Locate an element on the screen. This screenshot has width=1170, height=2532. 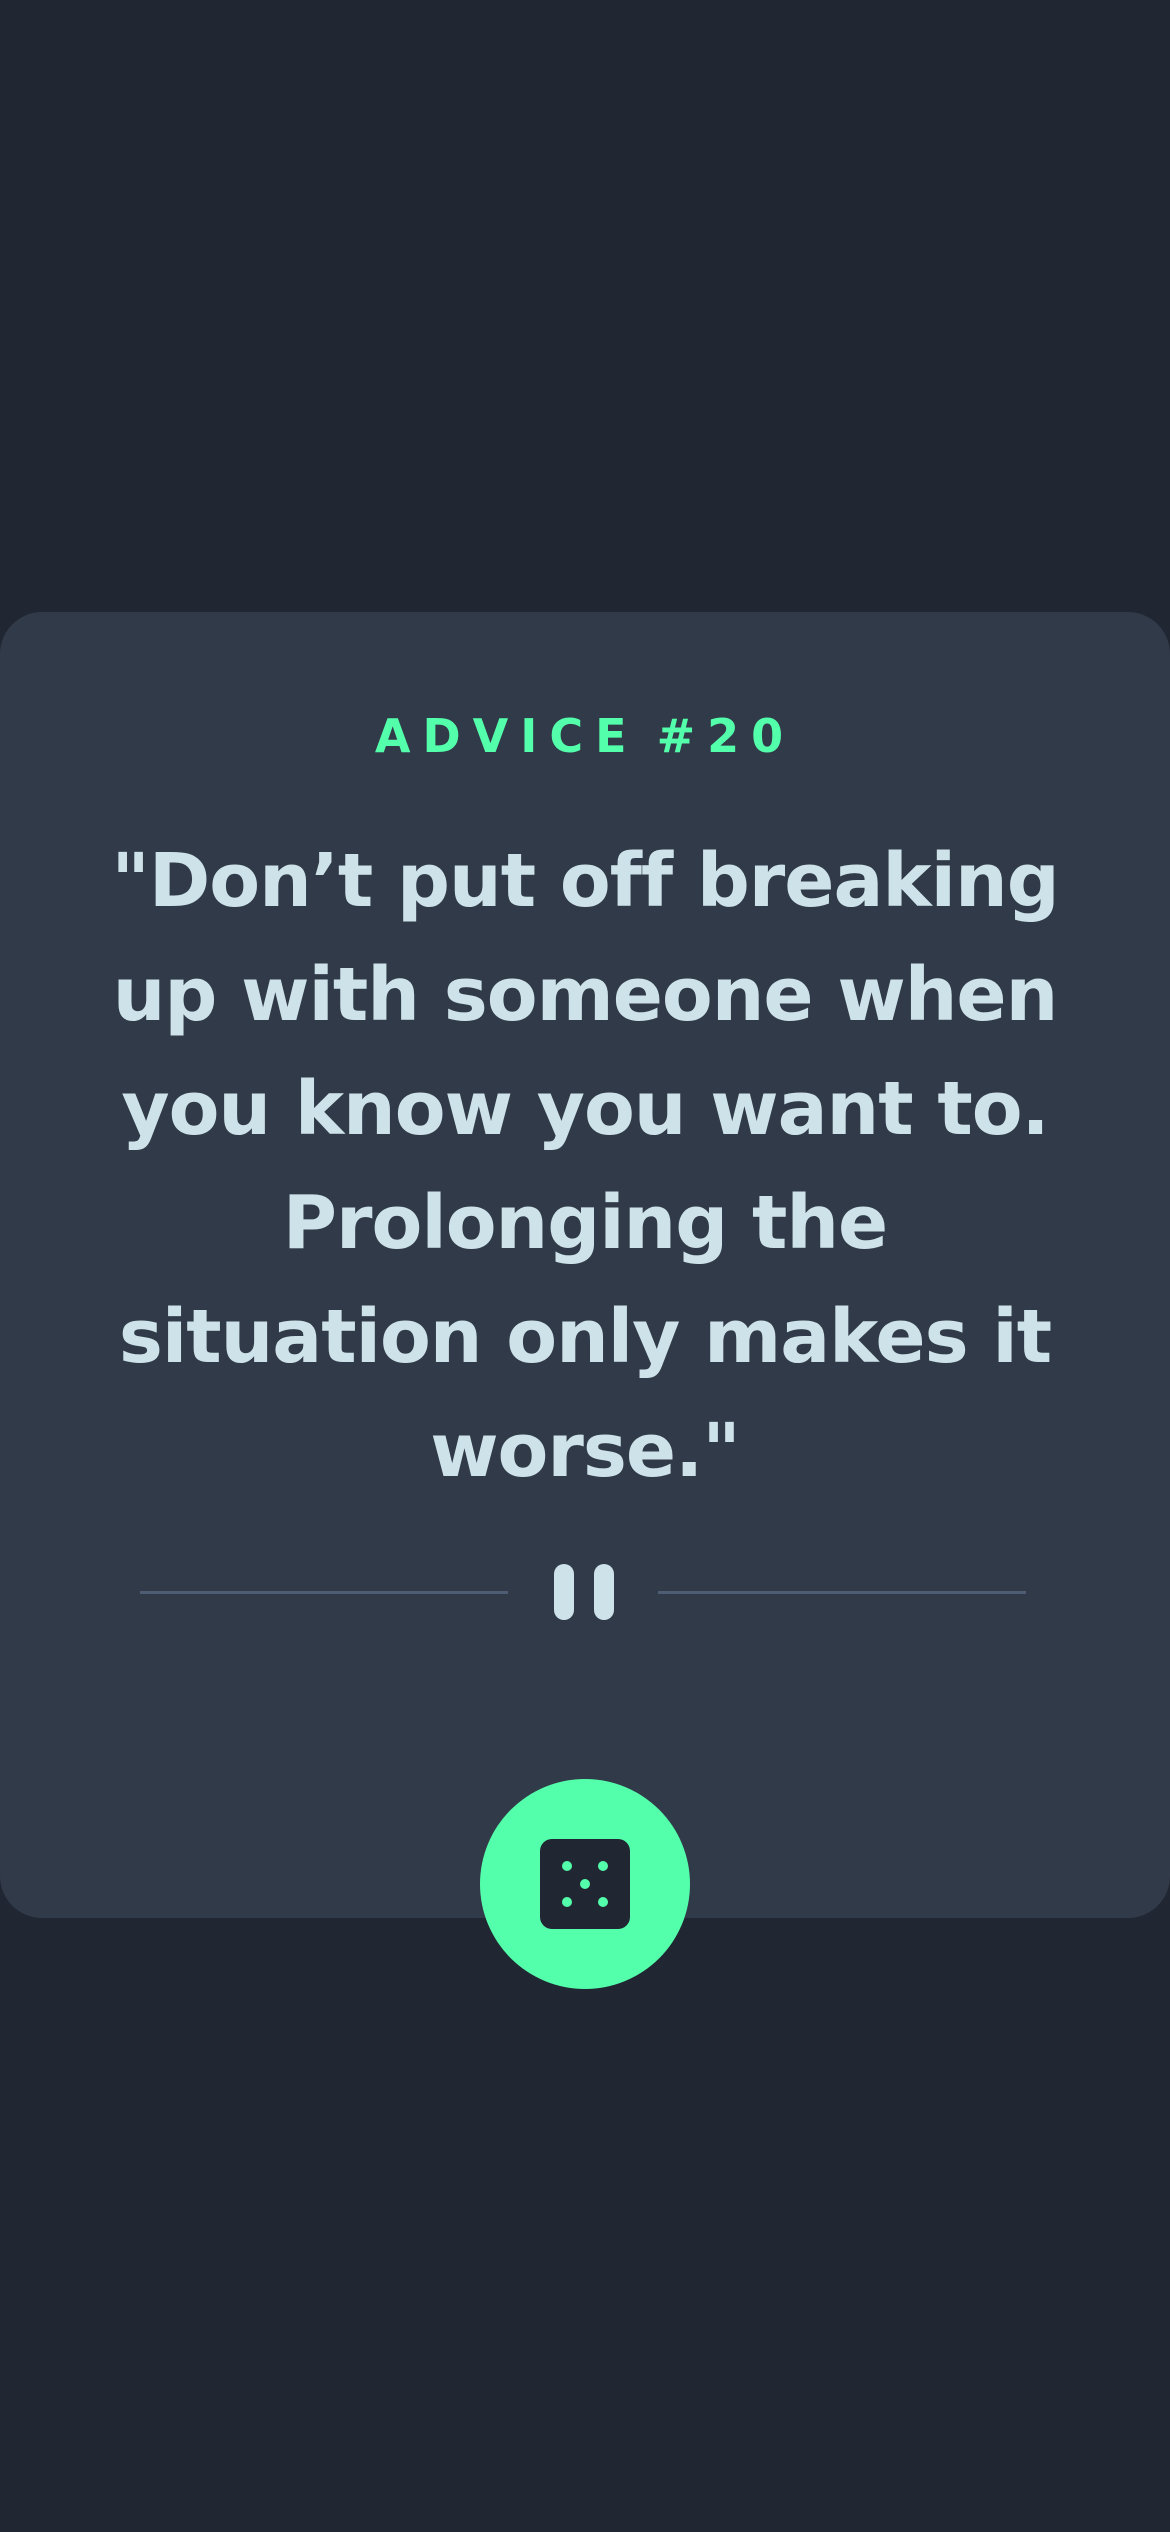
dice-icon is located at coordinates (585, 1884).